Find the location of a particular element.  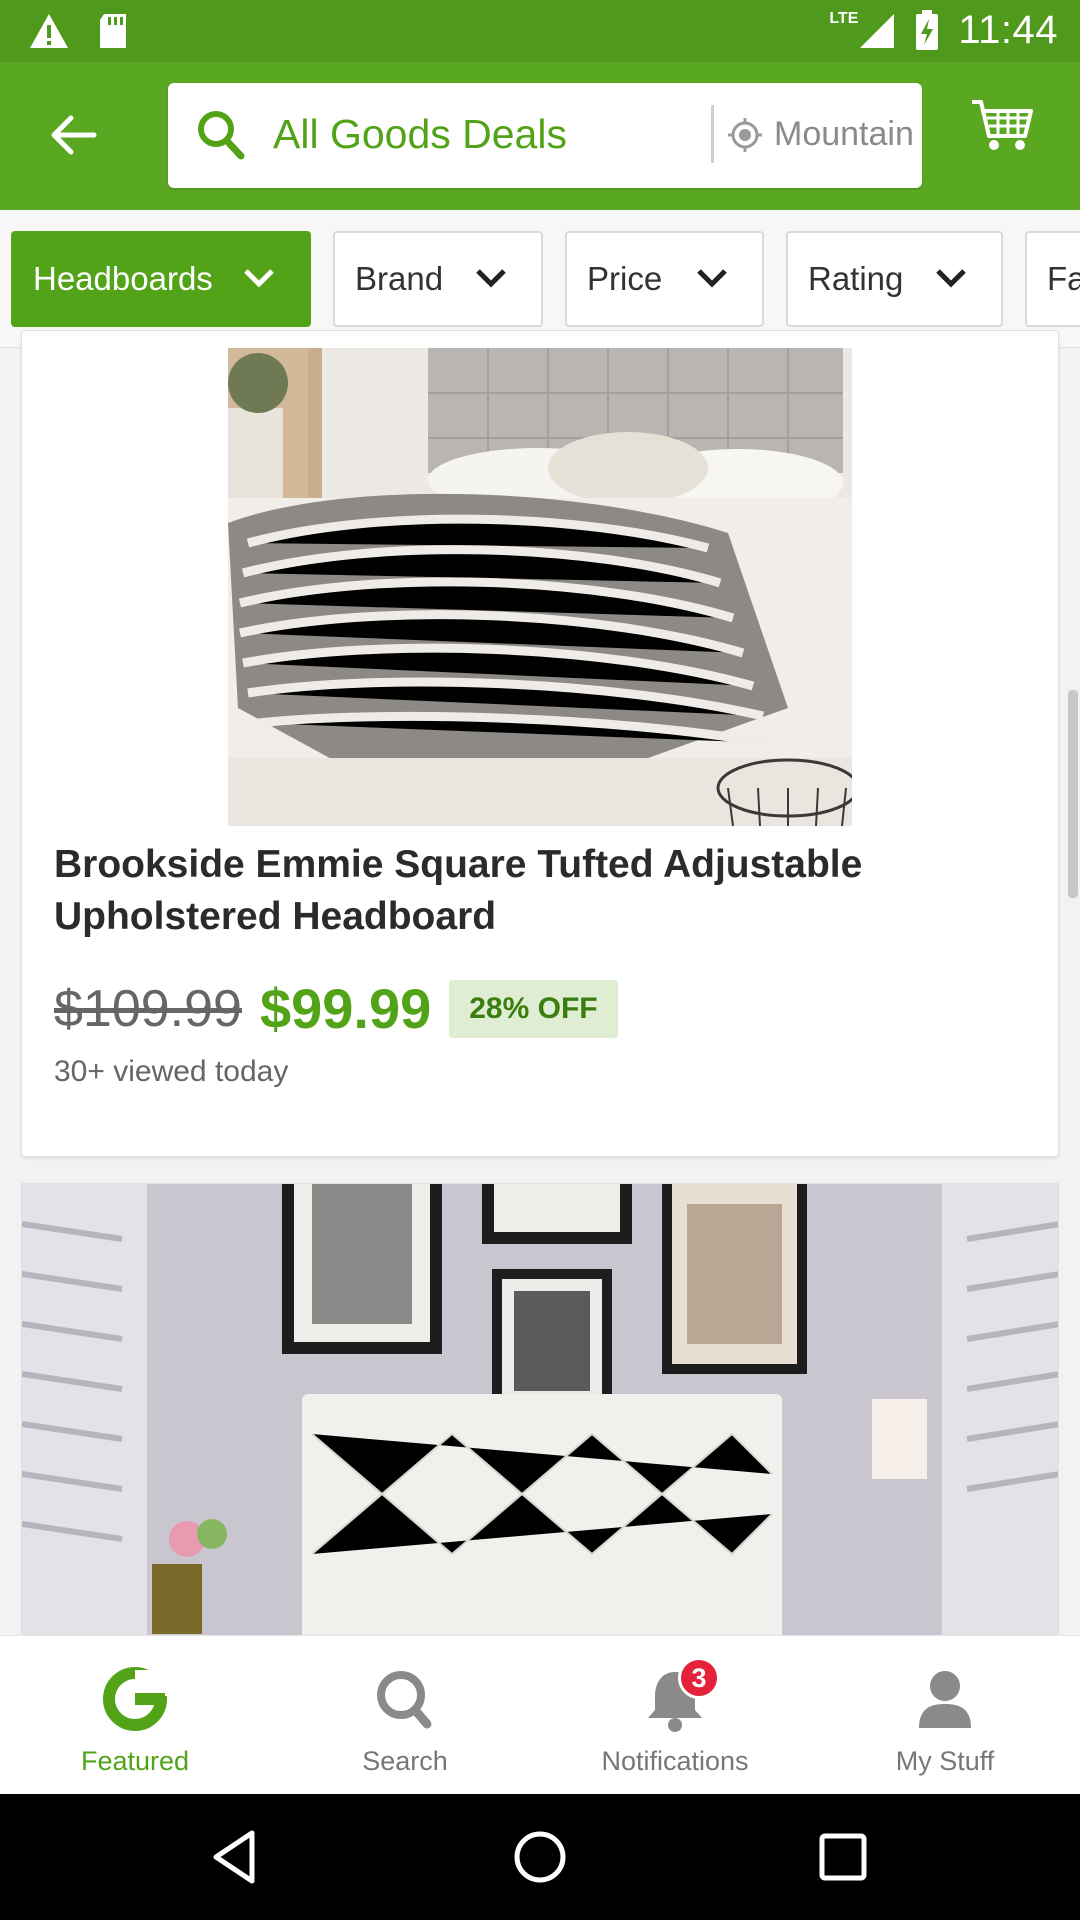

nav-label: My Stuff is located at coordinates (945, 1761).